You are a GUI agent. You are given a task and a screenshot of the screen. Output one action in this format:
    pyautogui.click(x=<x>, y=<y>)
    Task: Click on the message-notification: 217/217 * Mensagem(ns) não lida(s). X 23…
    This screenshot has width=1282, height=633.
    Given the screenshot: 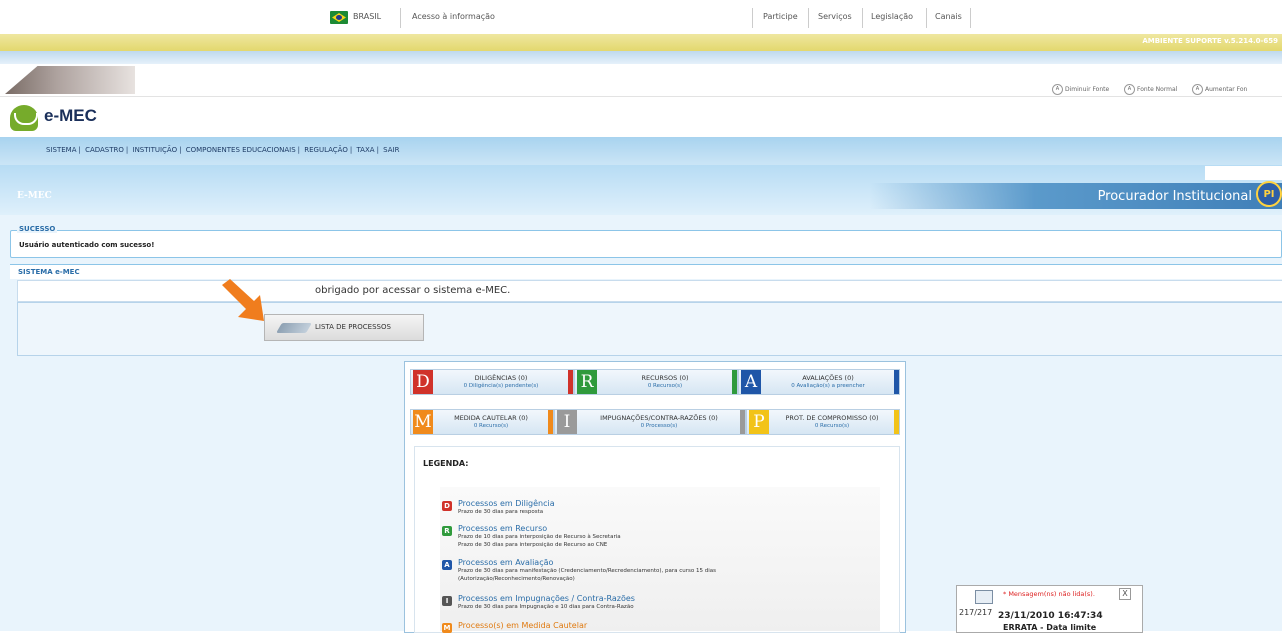 What is the action you would take?
    pyautogui.click(x=1049, y=609)
    